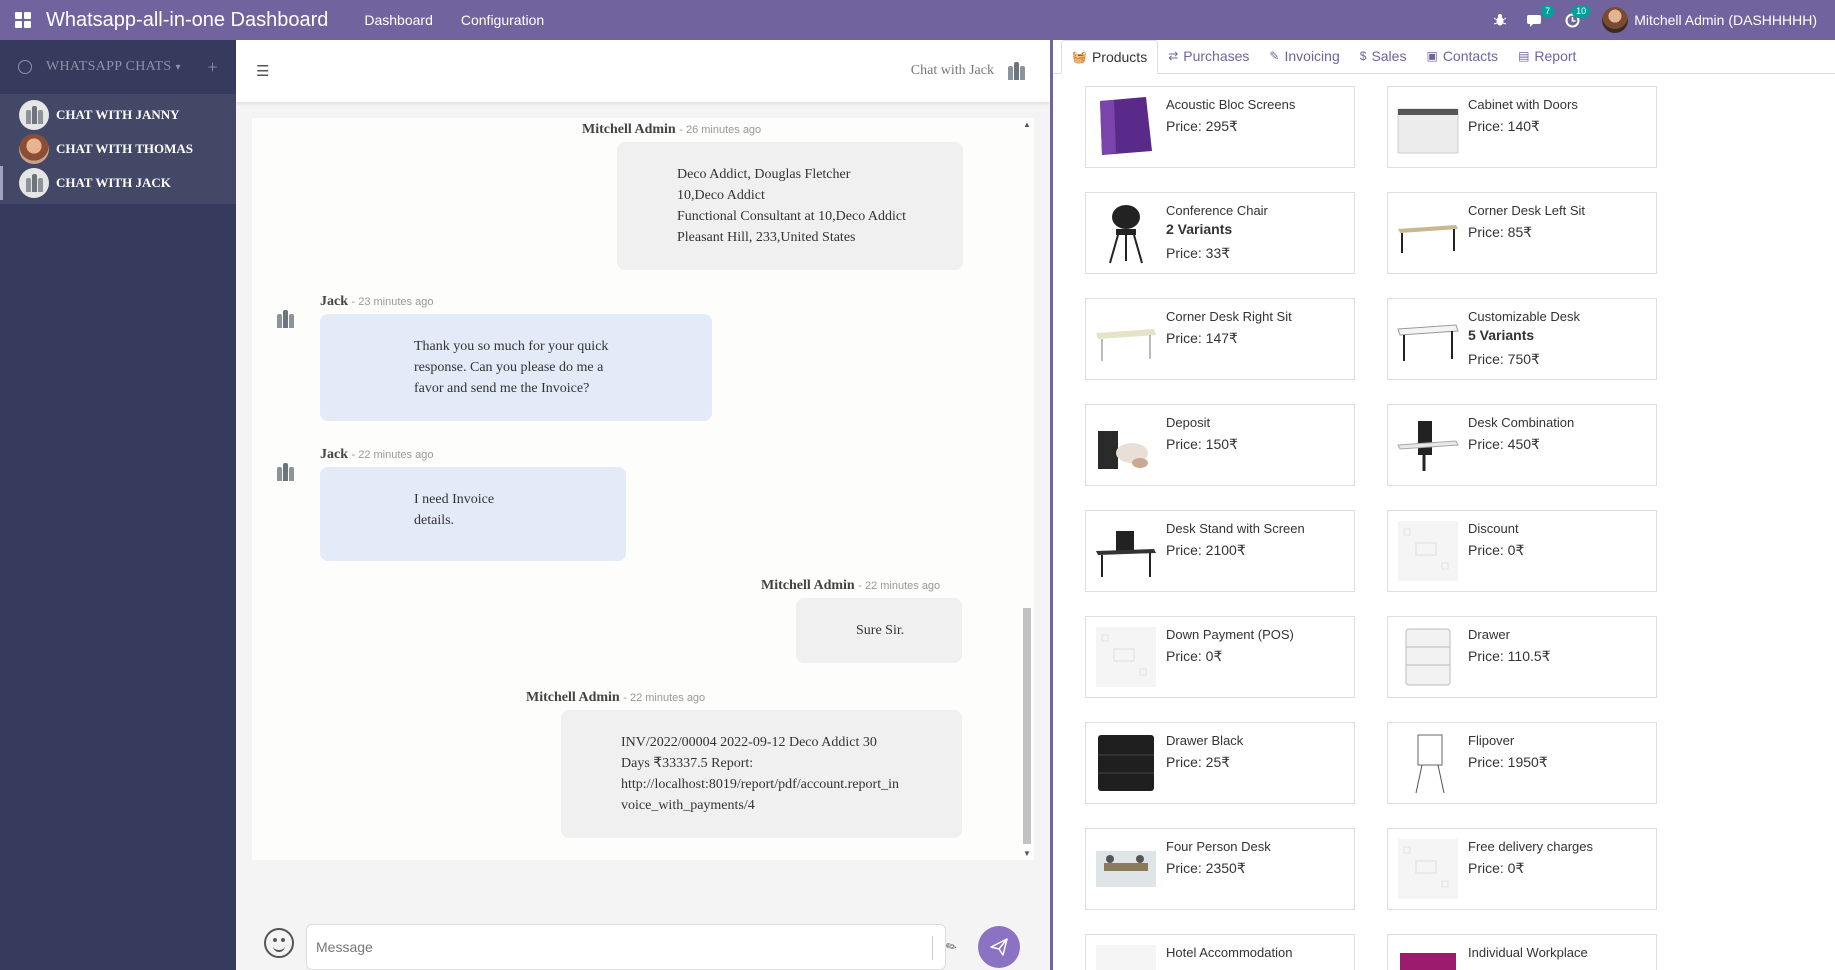 This screenshot has height=970, width=1835. I want to click on product-name: Customizable Desk, so click(1524, 316).